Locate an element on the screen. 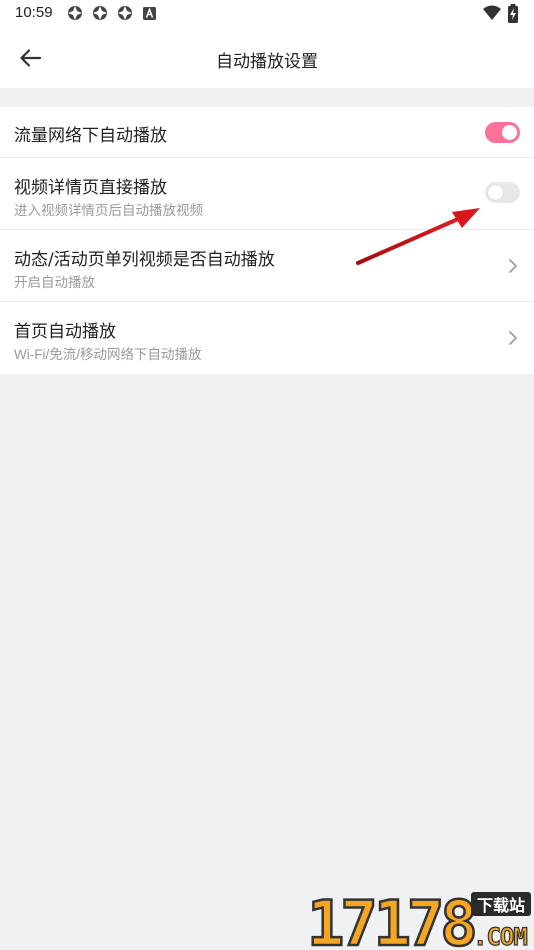 This screenshot has height=950, width=534. app-bar: 自动播放设置 is located at coordinates (267, 58).